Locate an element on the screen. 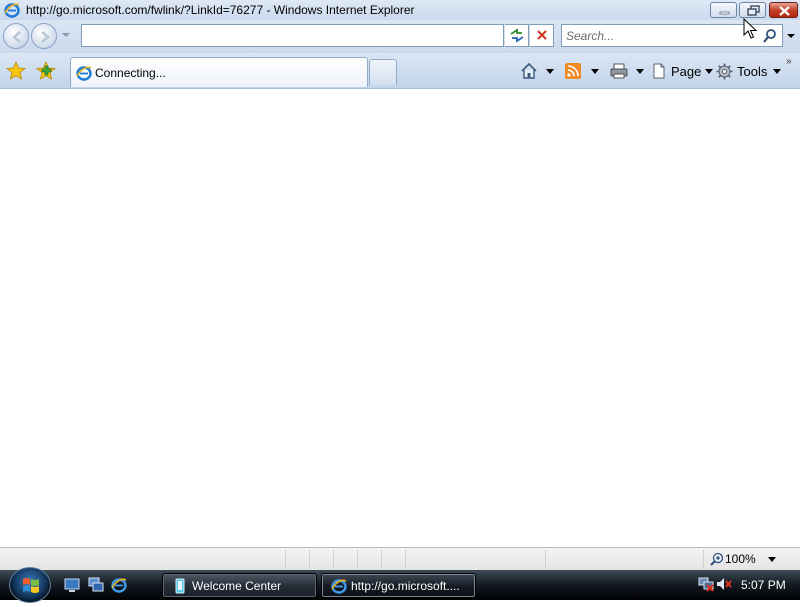 This screenshot has width=800, height=607. taskbar-button-label: Welcome Center is located at coordinates (237, 586).